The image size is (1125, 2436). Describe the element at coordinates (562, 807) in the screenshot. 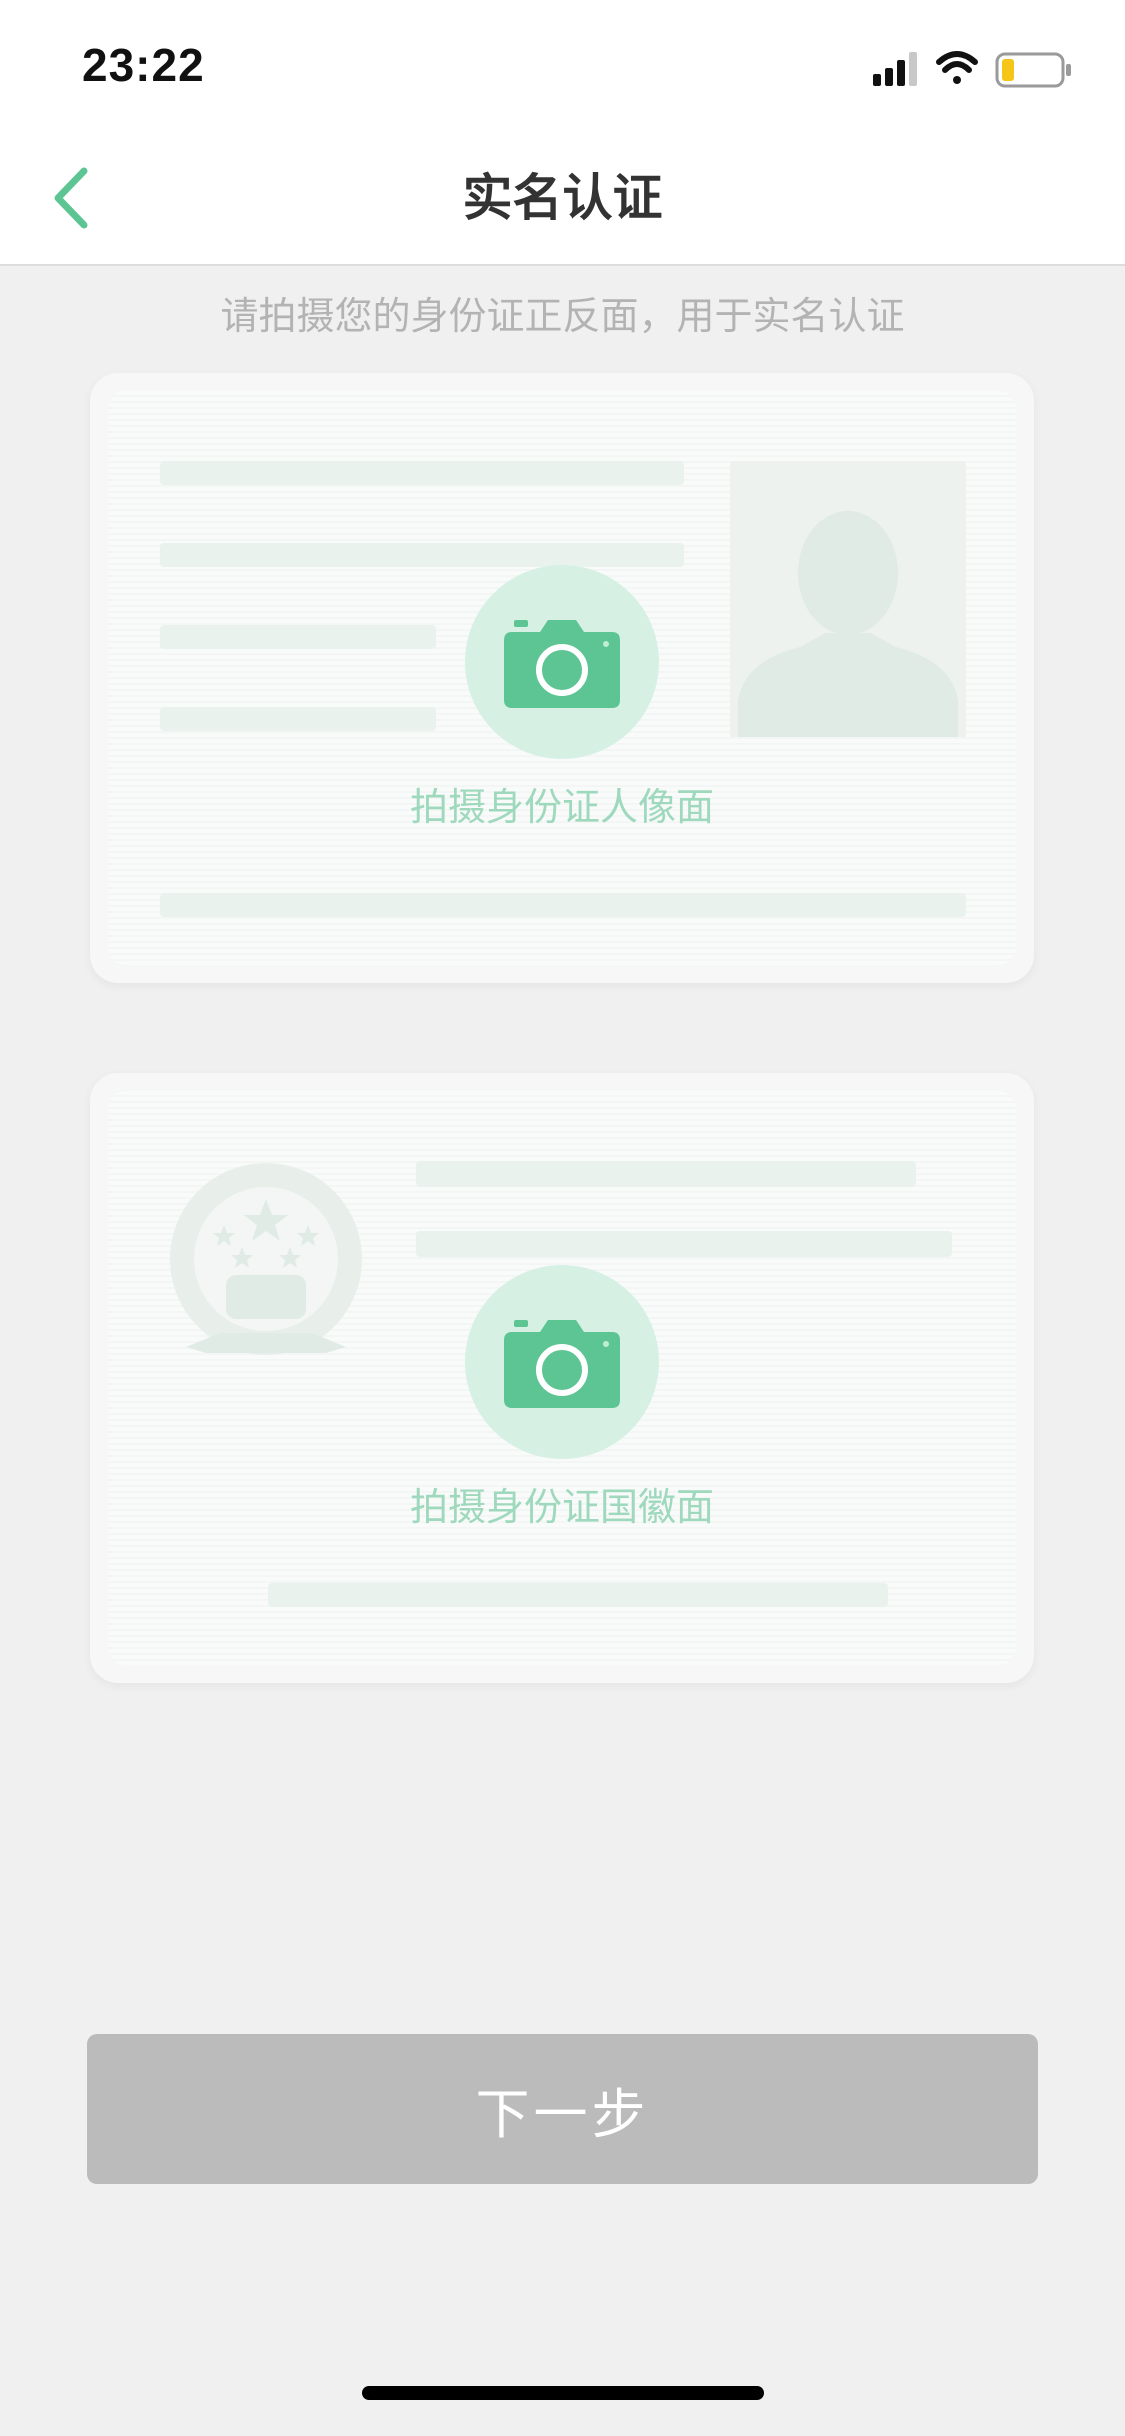

I see `front-card-label: 拍摄身份证人像面` at that location.